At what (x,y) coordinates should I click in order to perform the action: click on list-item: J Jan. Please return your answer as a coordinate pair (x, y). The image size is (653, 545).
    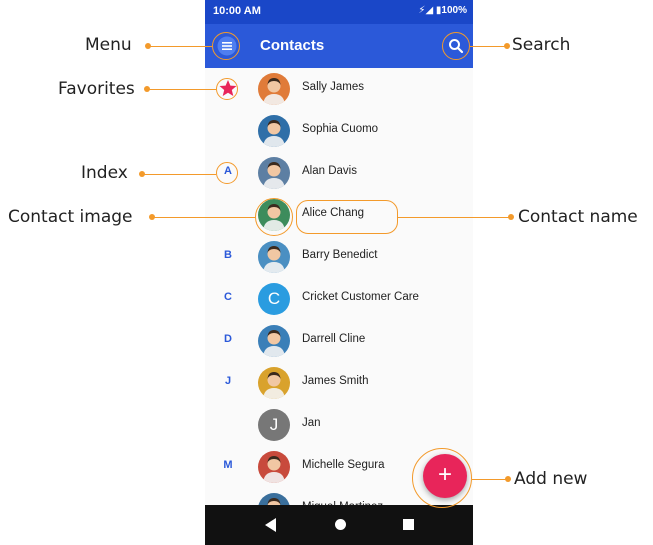
    Looking at the image, I should click on (339, 425).